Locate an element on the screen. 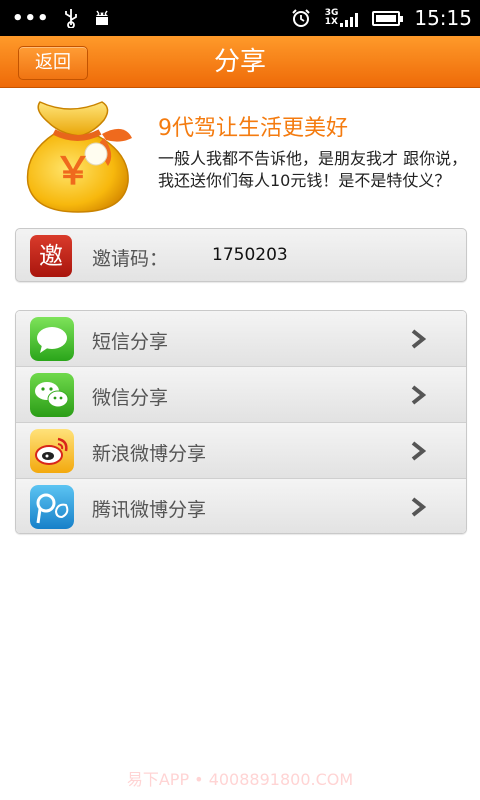 Image resolution: width=480 pixels, height=800 pixels. share-label-sina-weibo: 新浪微博分享 is located at coordinates (149, 454).